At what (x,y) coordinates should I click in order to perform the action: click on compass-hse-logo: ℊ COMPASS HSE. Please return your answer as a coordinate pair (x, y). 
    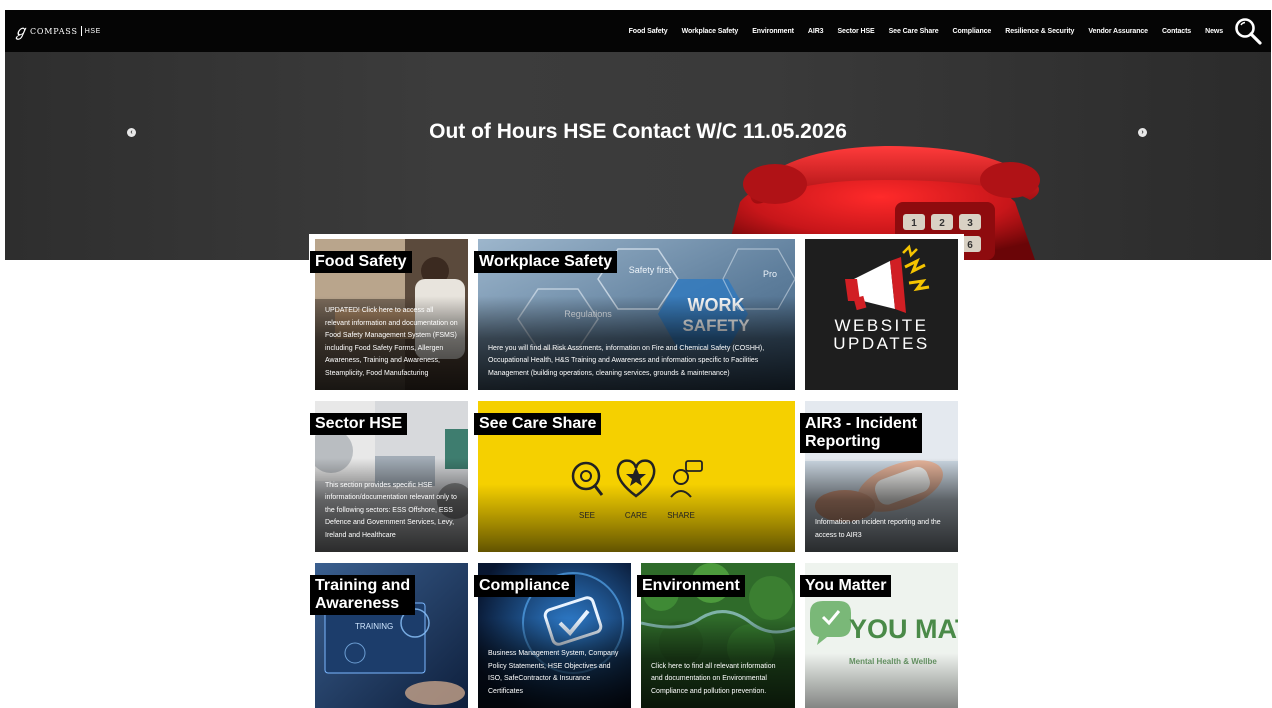
    Looking at the image, I should click on (57, 31).